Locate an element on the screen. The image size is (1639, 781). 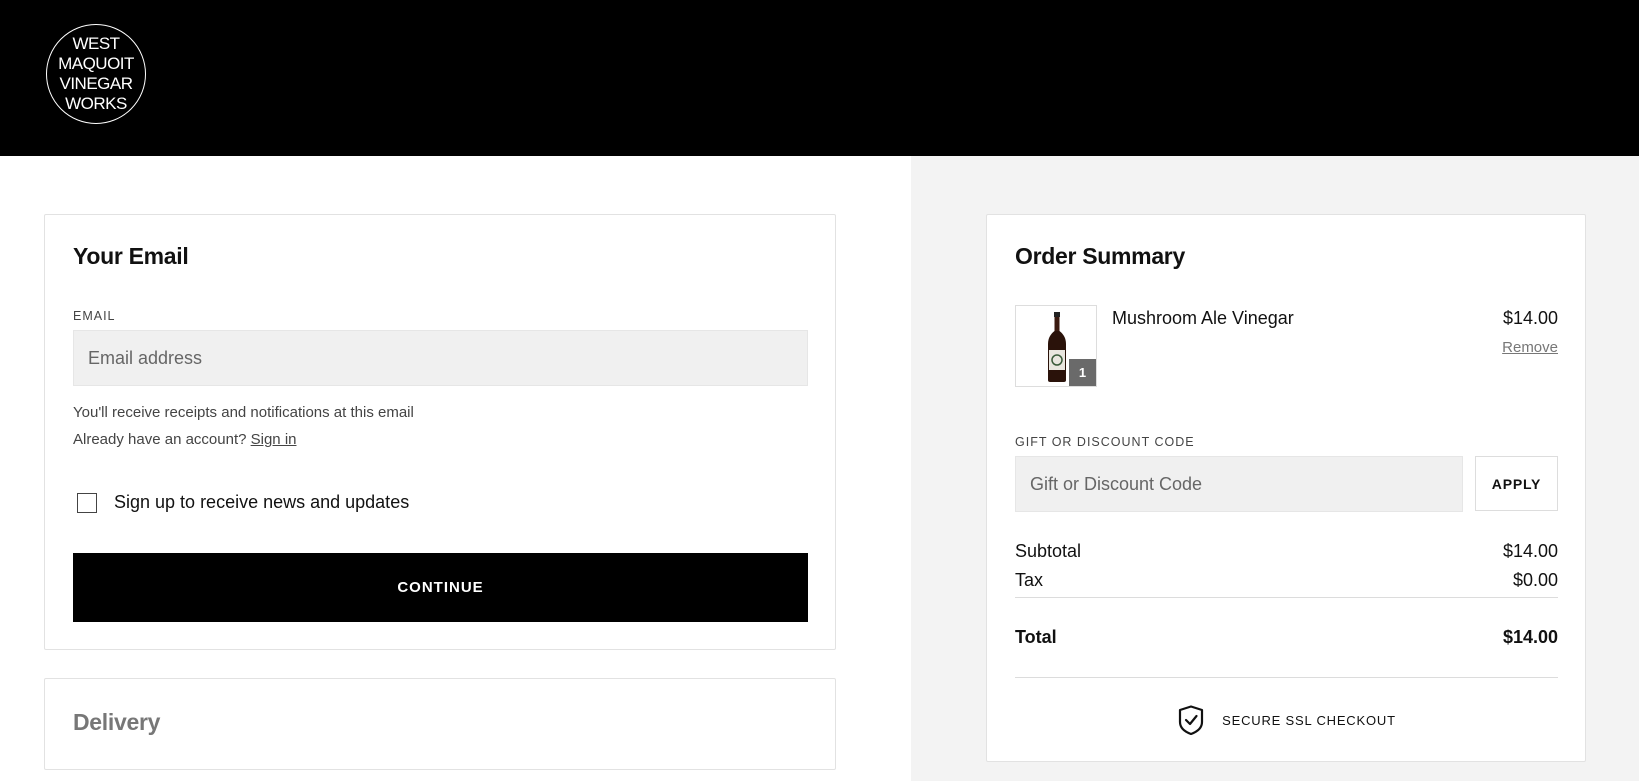
logo-line: WEST is located at coordinates (96, 43).